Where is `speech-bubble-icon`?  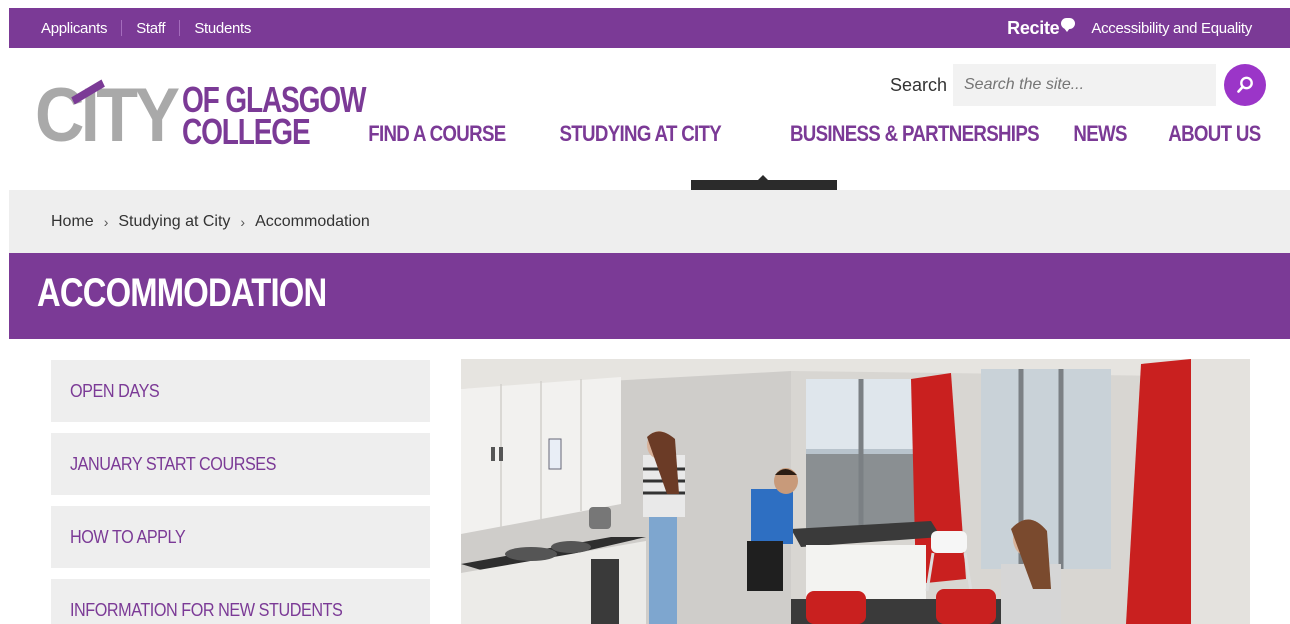 speech-bubble-icon is located at coordinates (1068, 24).